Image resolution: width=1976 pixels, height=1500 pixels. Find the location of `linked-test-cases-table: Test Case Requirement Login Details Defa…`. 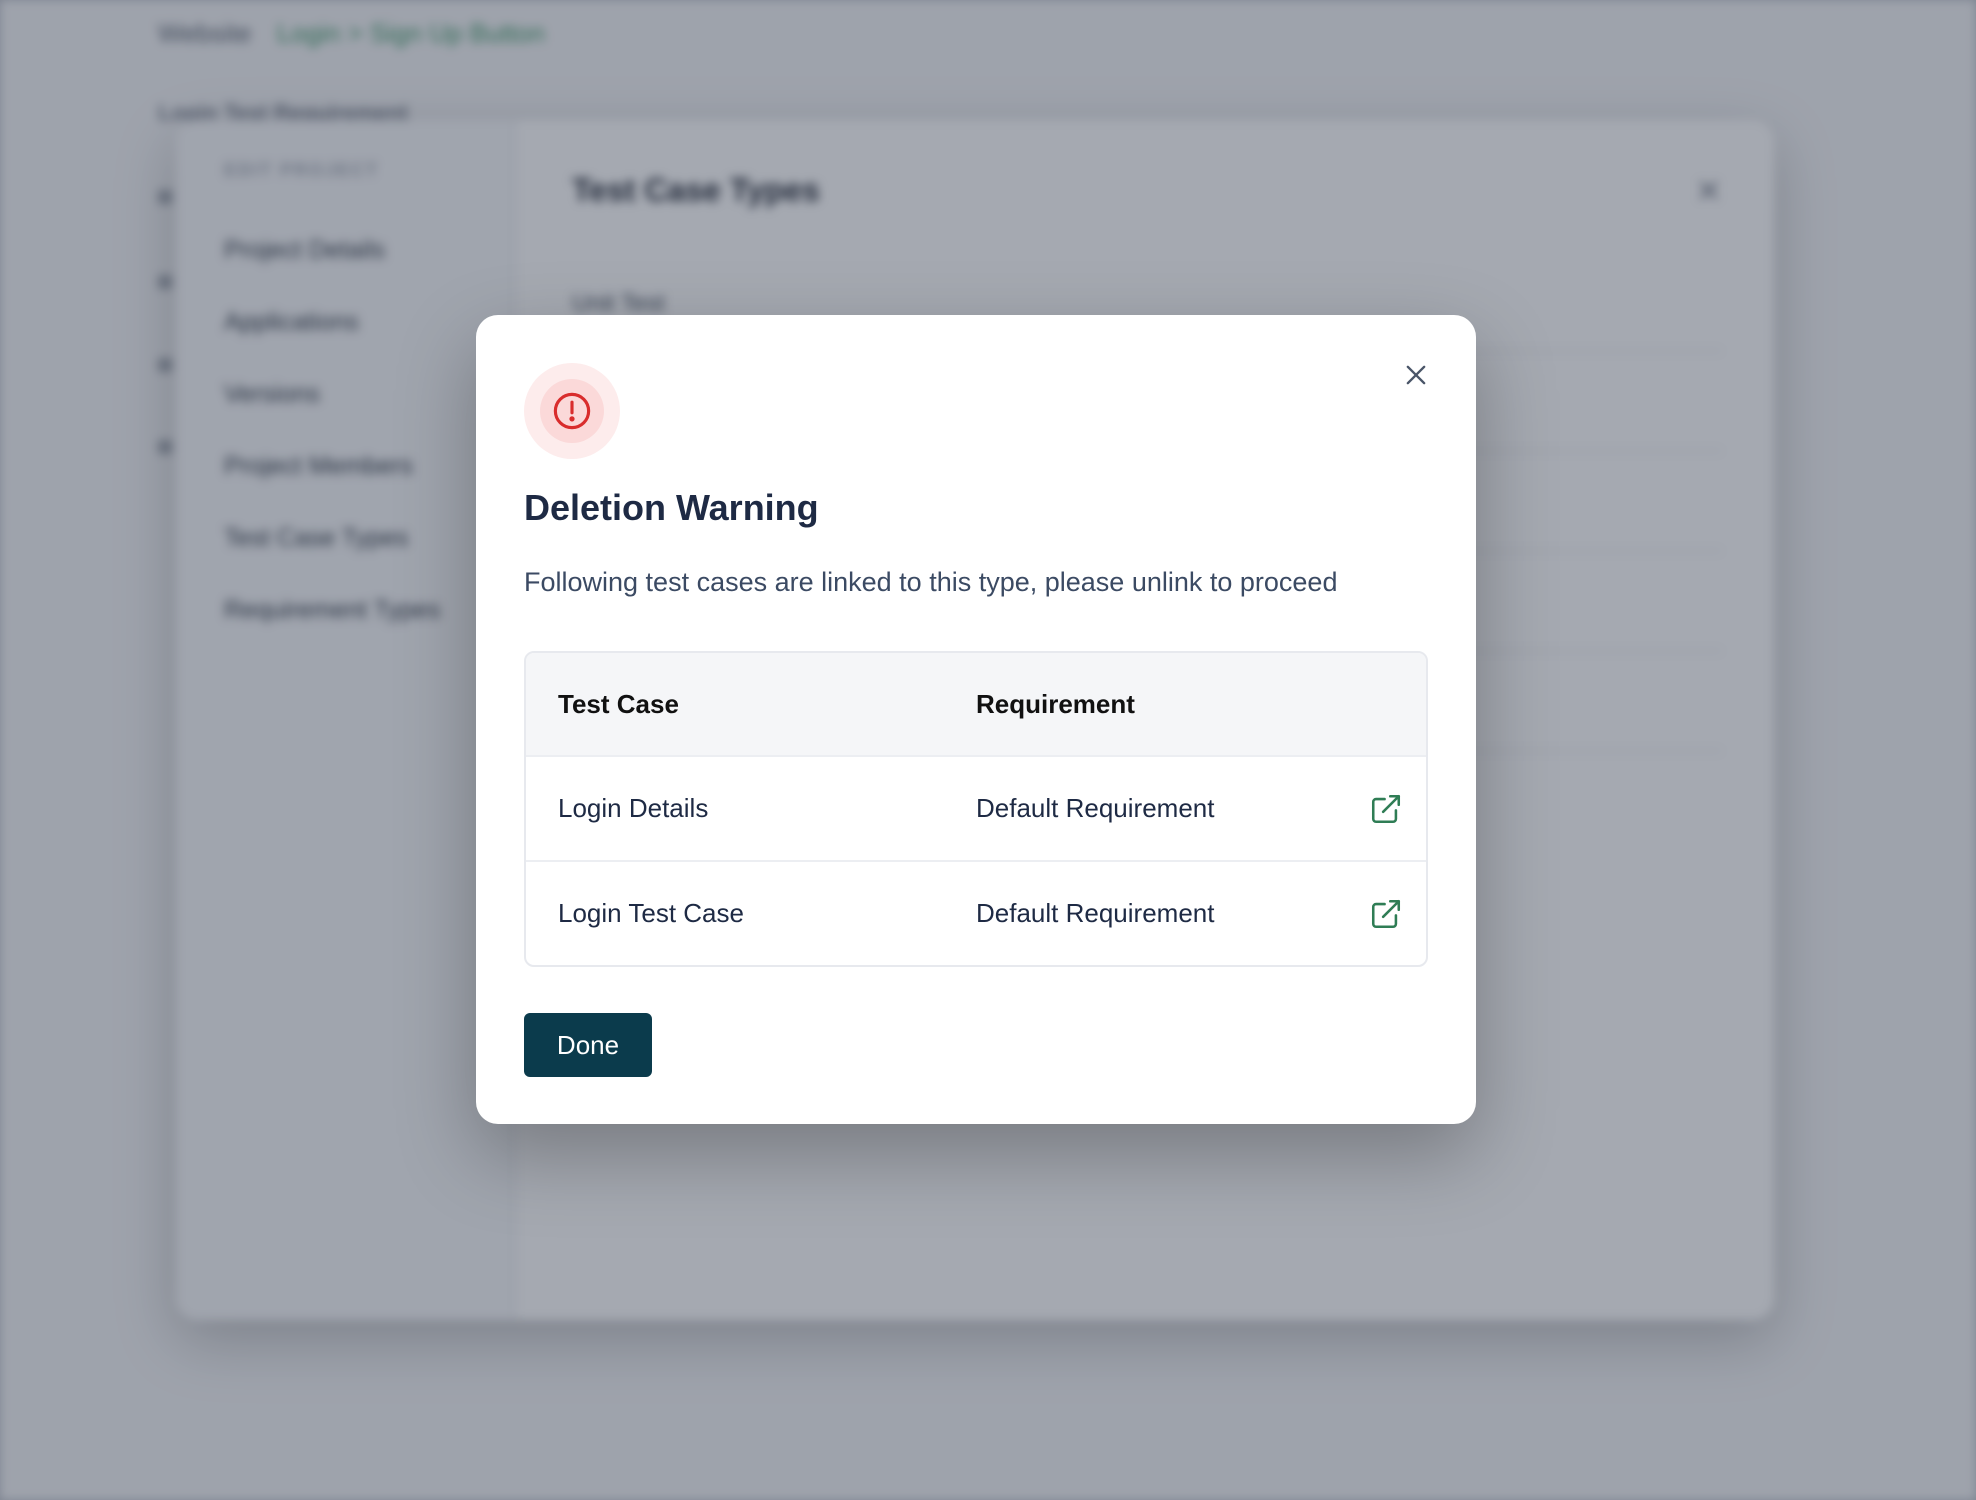

linked-test-cases-table: Test Case Requirement Login Details Defa… is located at coordinates (976, 809).